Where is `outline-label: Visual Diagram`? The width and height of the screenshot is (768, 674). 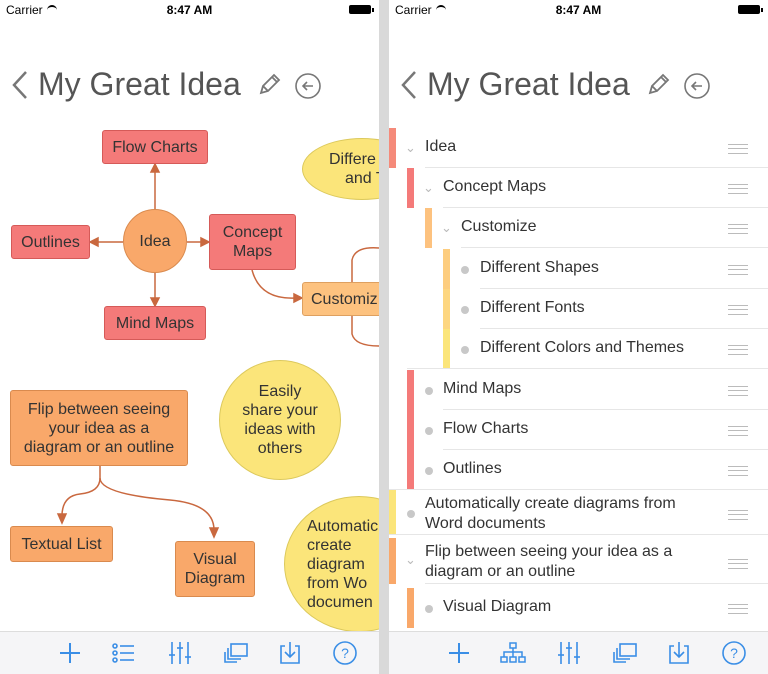
outline-label: Visual Diagram is located at coordinates (497, 606).